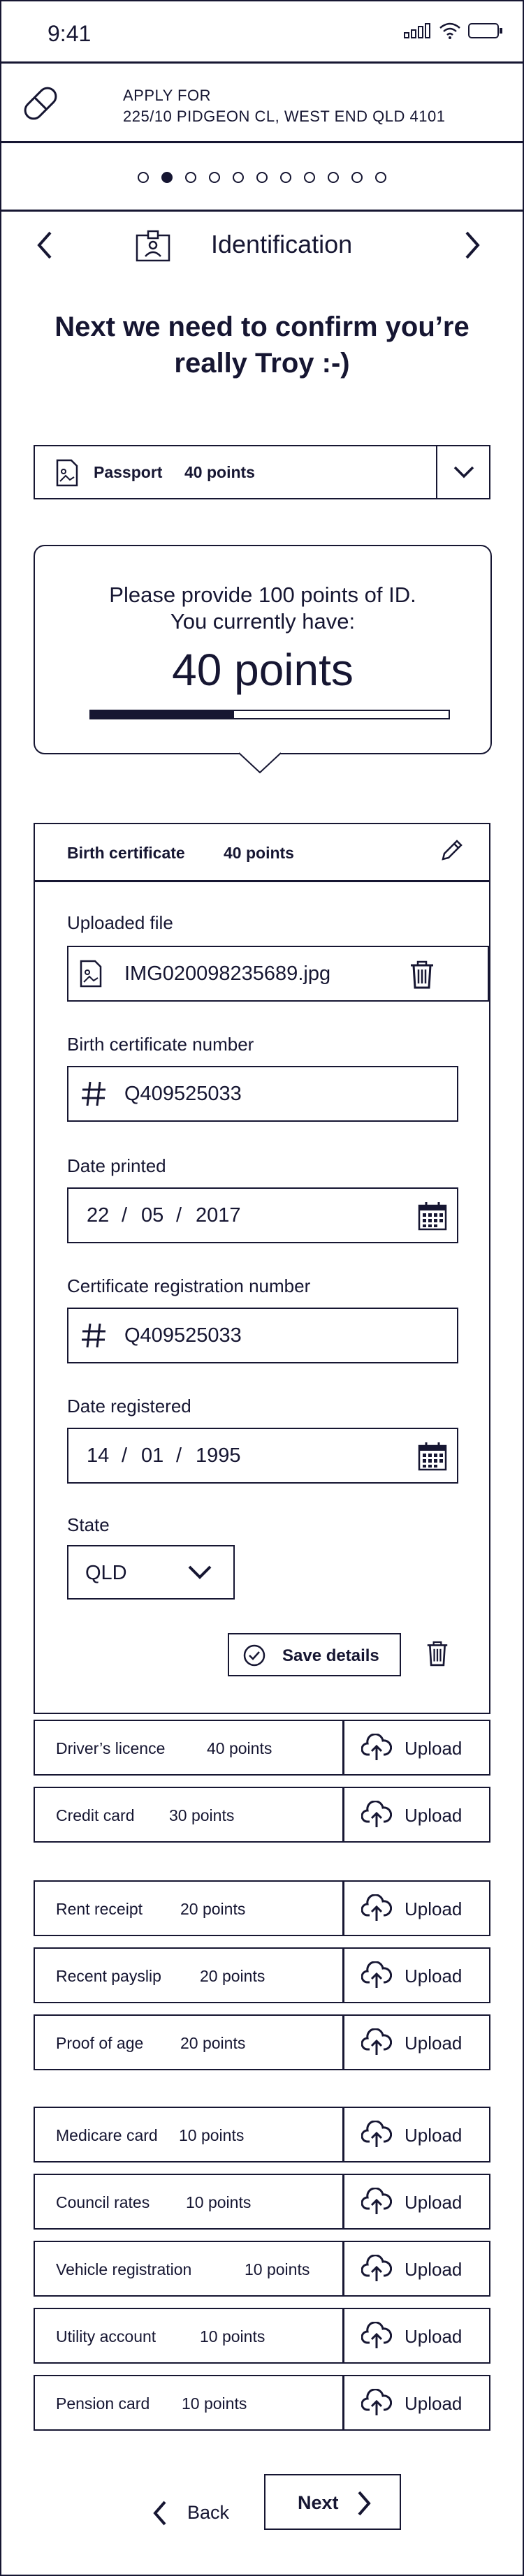 This screenshot has height=2576, width=524. I want to click on document-name: Pension card, so click(103, 2403).